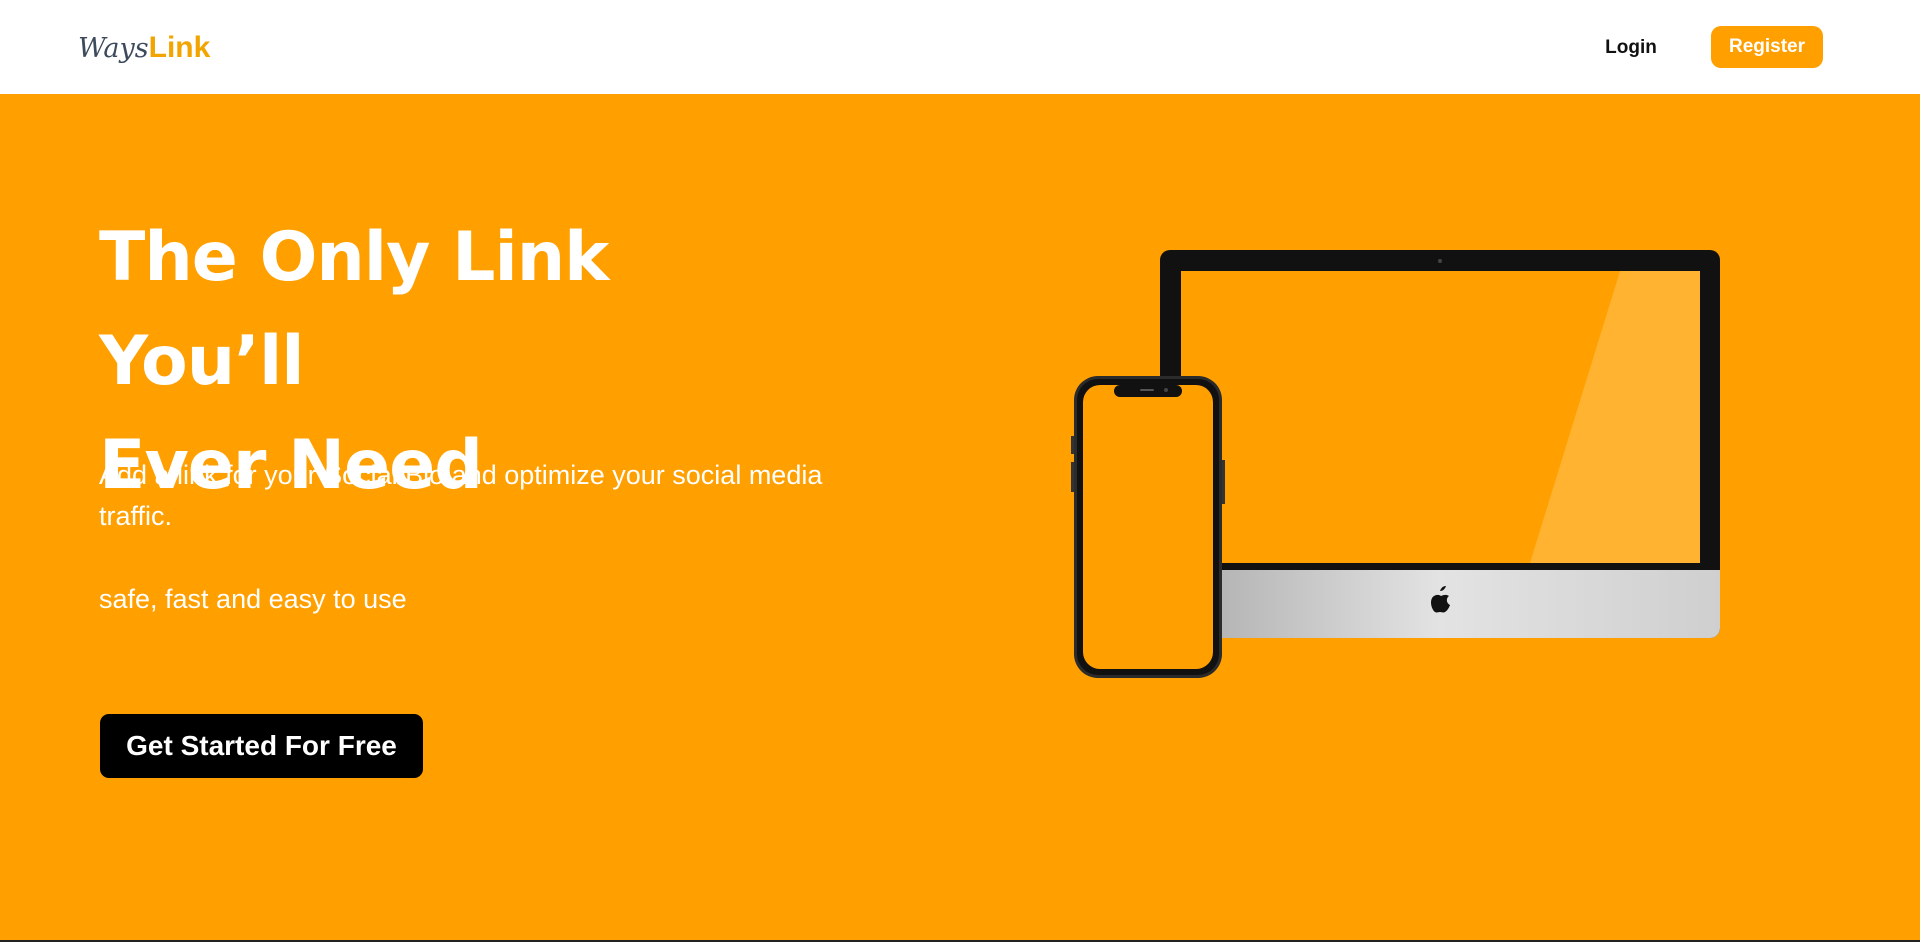 The width and height of the screenshot is (1920, 942). What do you see at coordinates (113, 48) in the screenshot?
I see `logo-text-ways: Ways` at bounding box center [113, 48].